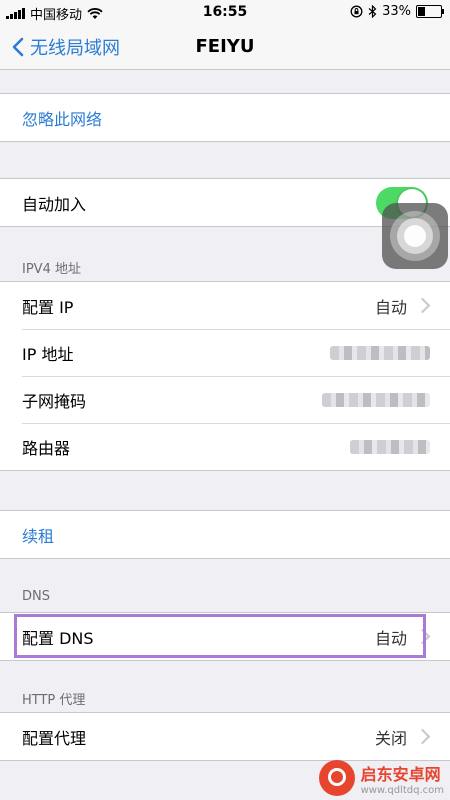 This screenshot has height=800, width=450. What do you see at coordinates (225, 12) in the screenshot?
I see `status-bar: 中国移动 16:55 33%` at bounding box center [225, 12].